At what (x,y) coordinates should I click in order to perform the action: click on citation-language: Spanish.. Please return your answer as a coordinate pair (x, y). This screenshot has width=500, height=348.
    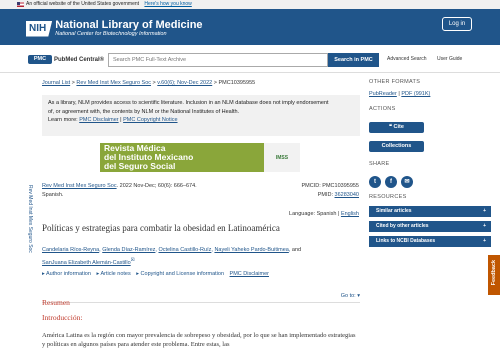
    Looking at the image, I should click on (53, 195).